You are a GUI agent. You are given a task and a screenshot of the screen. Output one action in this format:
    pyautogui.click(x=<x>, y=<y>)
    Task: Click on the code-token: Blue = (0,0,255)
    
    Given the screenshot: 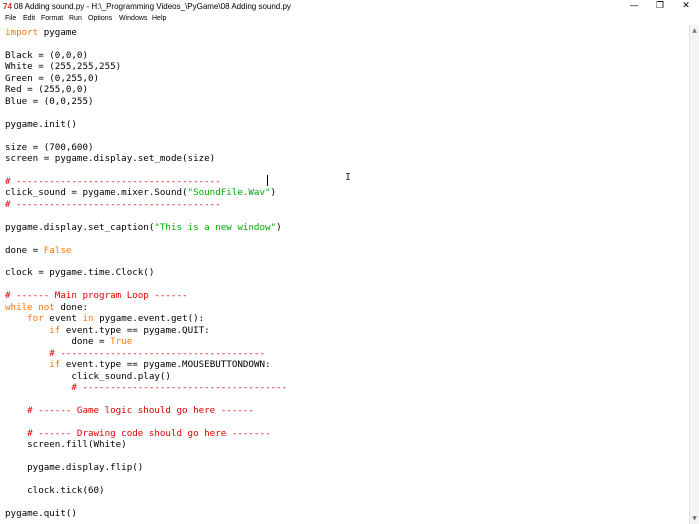 What is the action you would take?
    pyautogui.click(x=49, y=101)
    